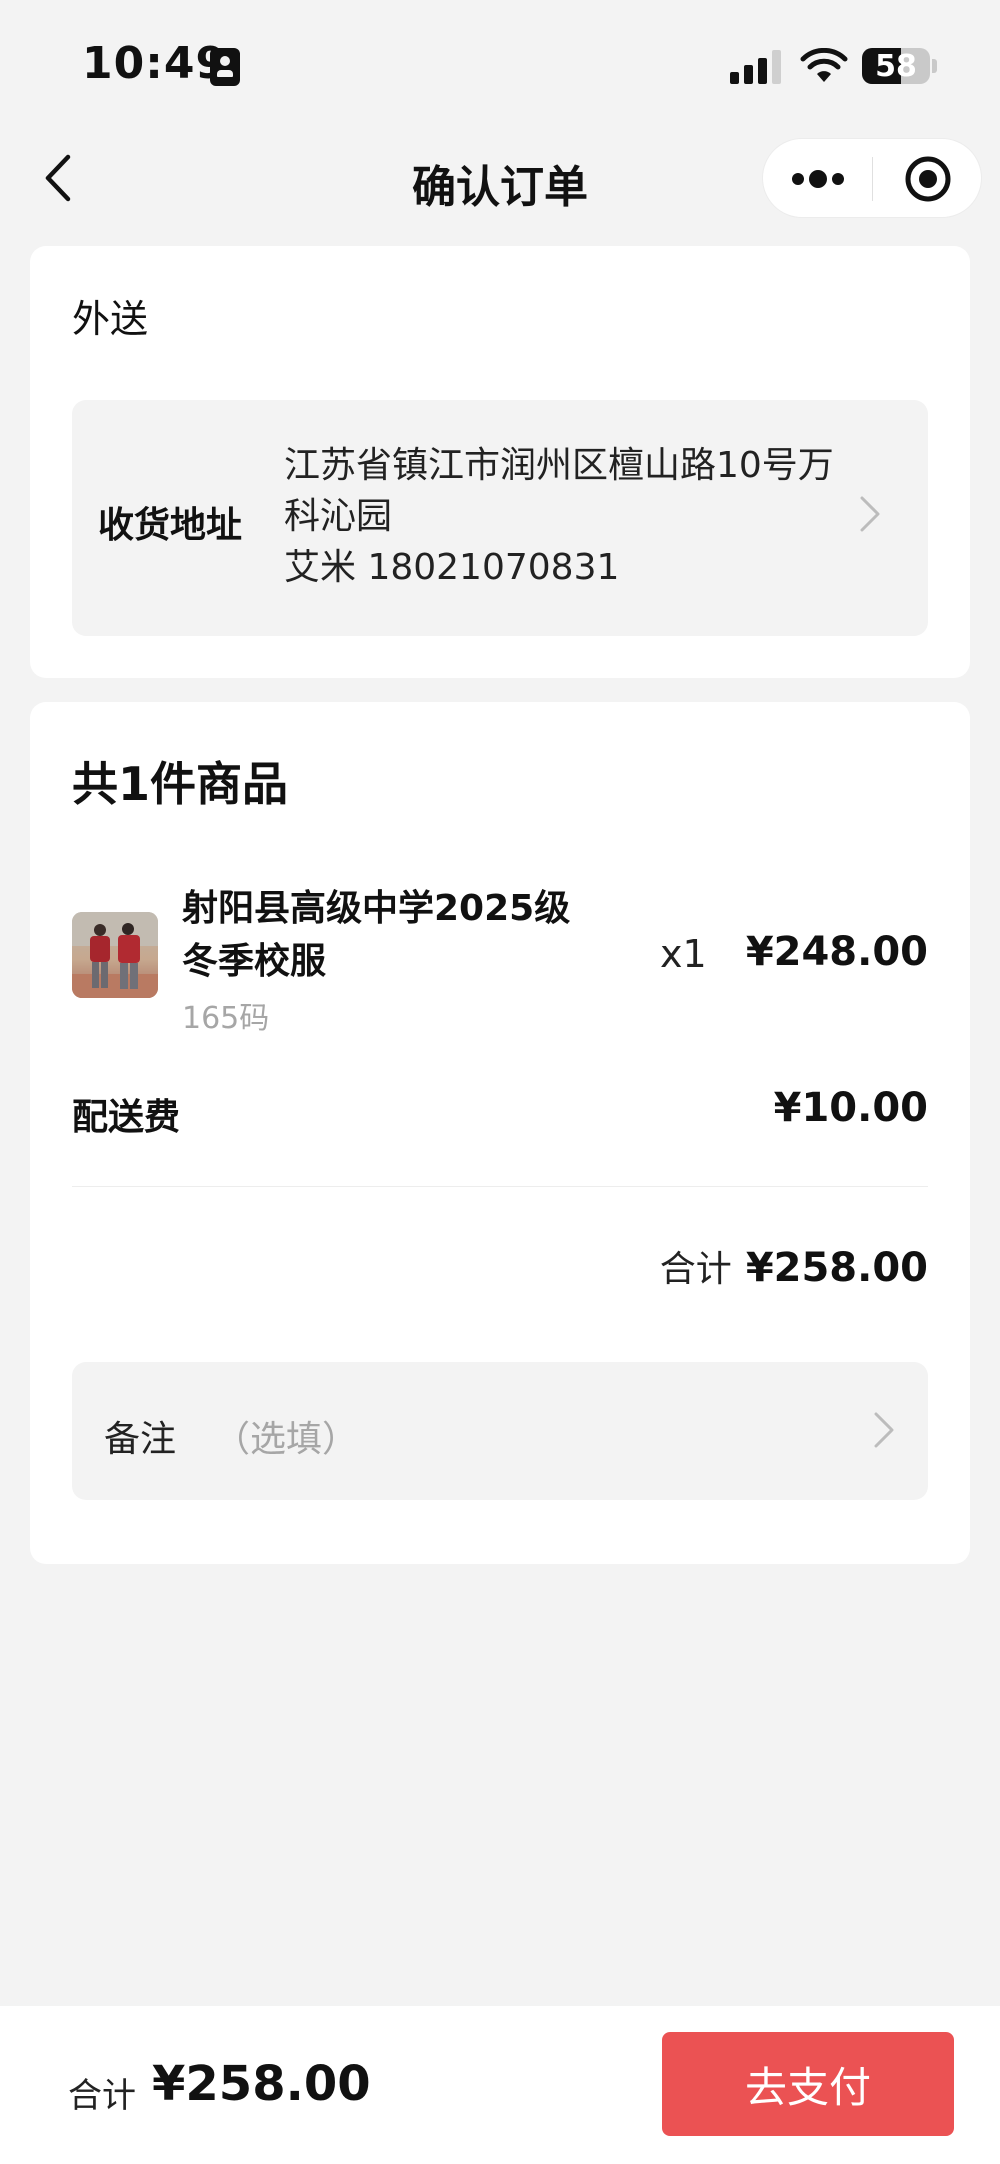  I want to click on cellular-signal-icon, so click(756, 67).